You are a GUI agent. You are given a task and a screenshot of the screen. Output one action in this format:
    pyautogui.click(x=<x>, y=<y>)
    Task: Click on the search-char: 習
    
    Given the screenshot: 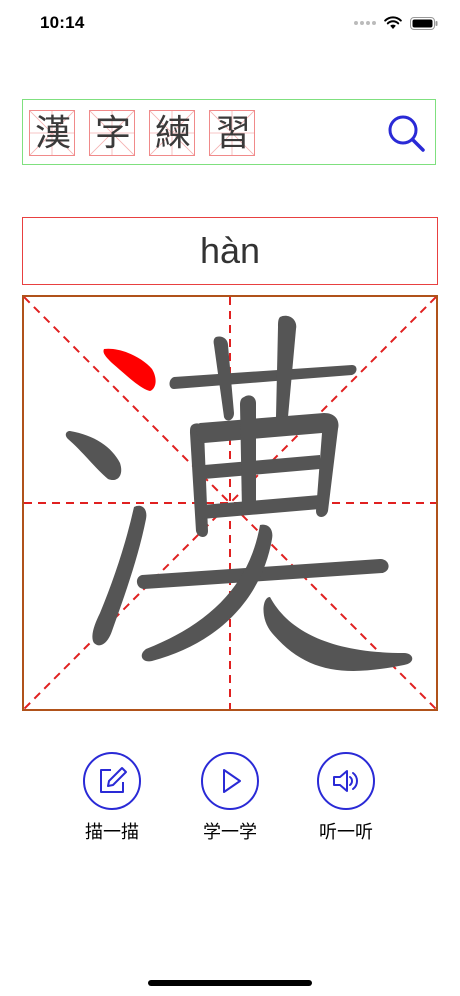 What is the action you would take?
    pyautogui.click(x=232, y=133)
    